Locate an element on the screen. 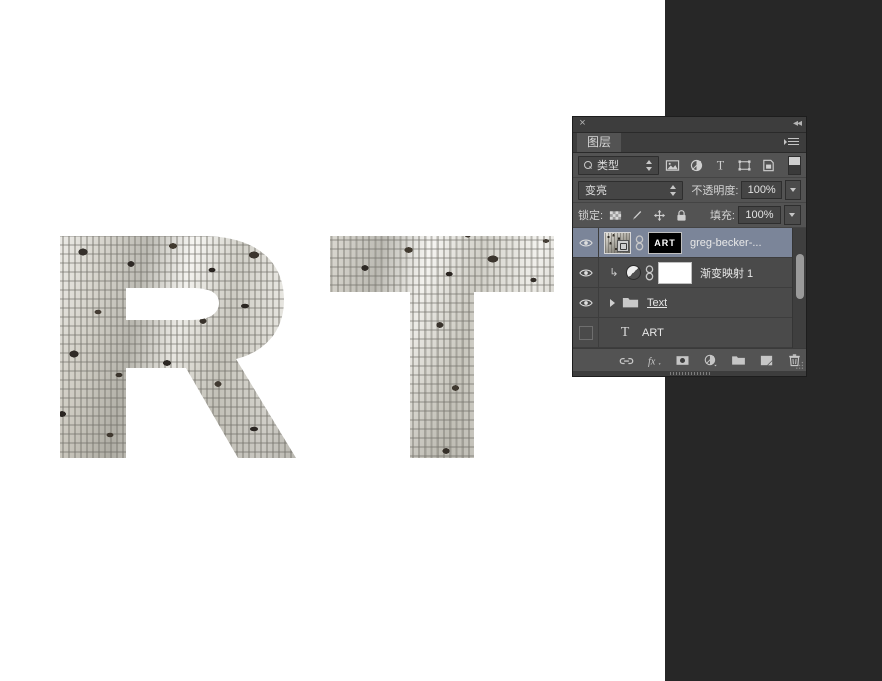 The image size is (882, 681). blend-mode-value: 变亮 is located at coordinates (596, 191).